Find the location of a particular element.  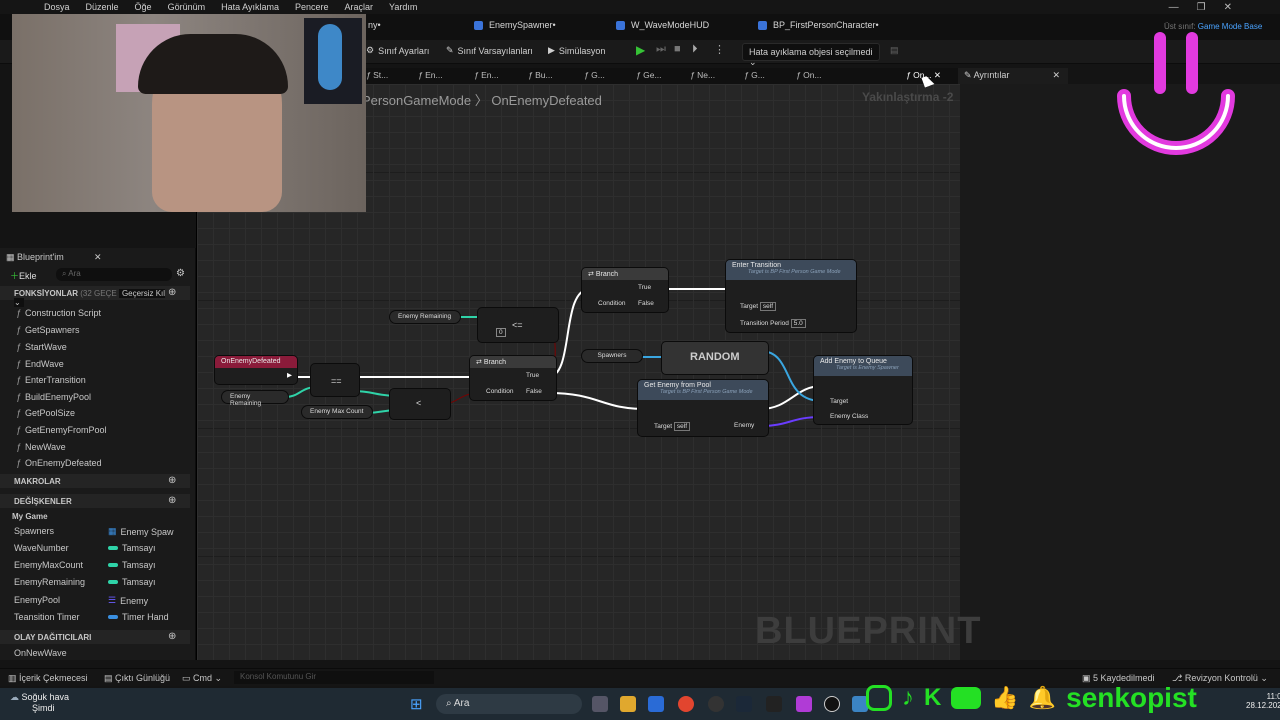

functions-header: FONKSİYONLAR (32 GEÇE Geçersiz Kıl ⌄ is located at coordinates (95, 296).